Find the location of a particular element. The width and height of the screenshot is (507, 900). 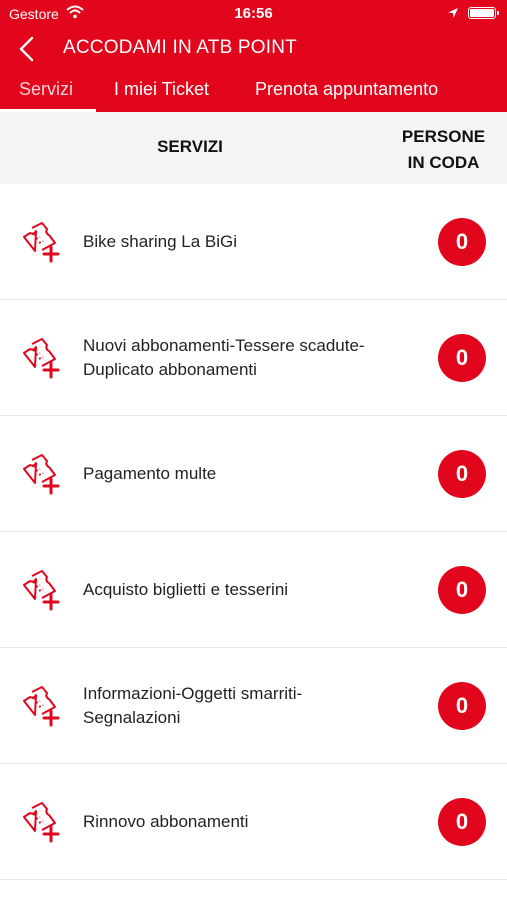

status-bar: Gestore 16:56 is located at coordinates (253, 14).